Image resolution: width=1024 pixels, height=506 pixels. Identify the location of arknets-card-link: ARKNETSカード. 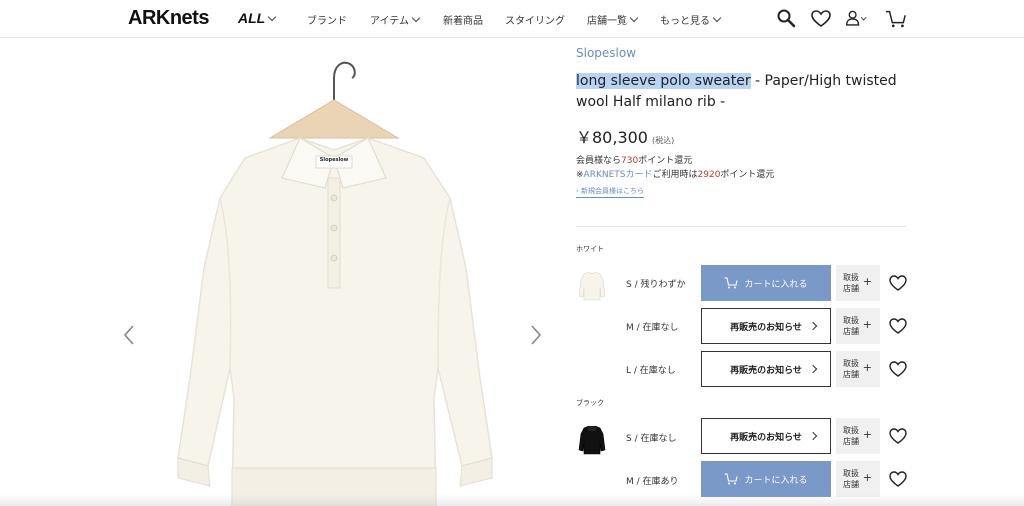
(618, 175).